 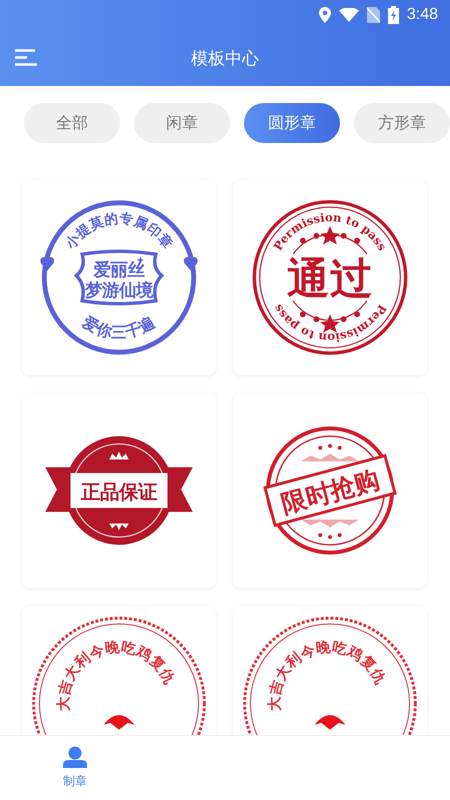 What do you see at coordinates (422, 15) in the screenshot?
I see `status-time: 3:48` at bounding box center [422, 15].